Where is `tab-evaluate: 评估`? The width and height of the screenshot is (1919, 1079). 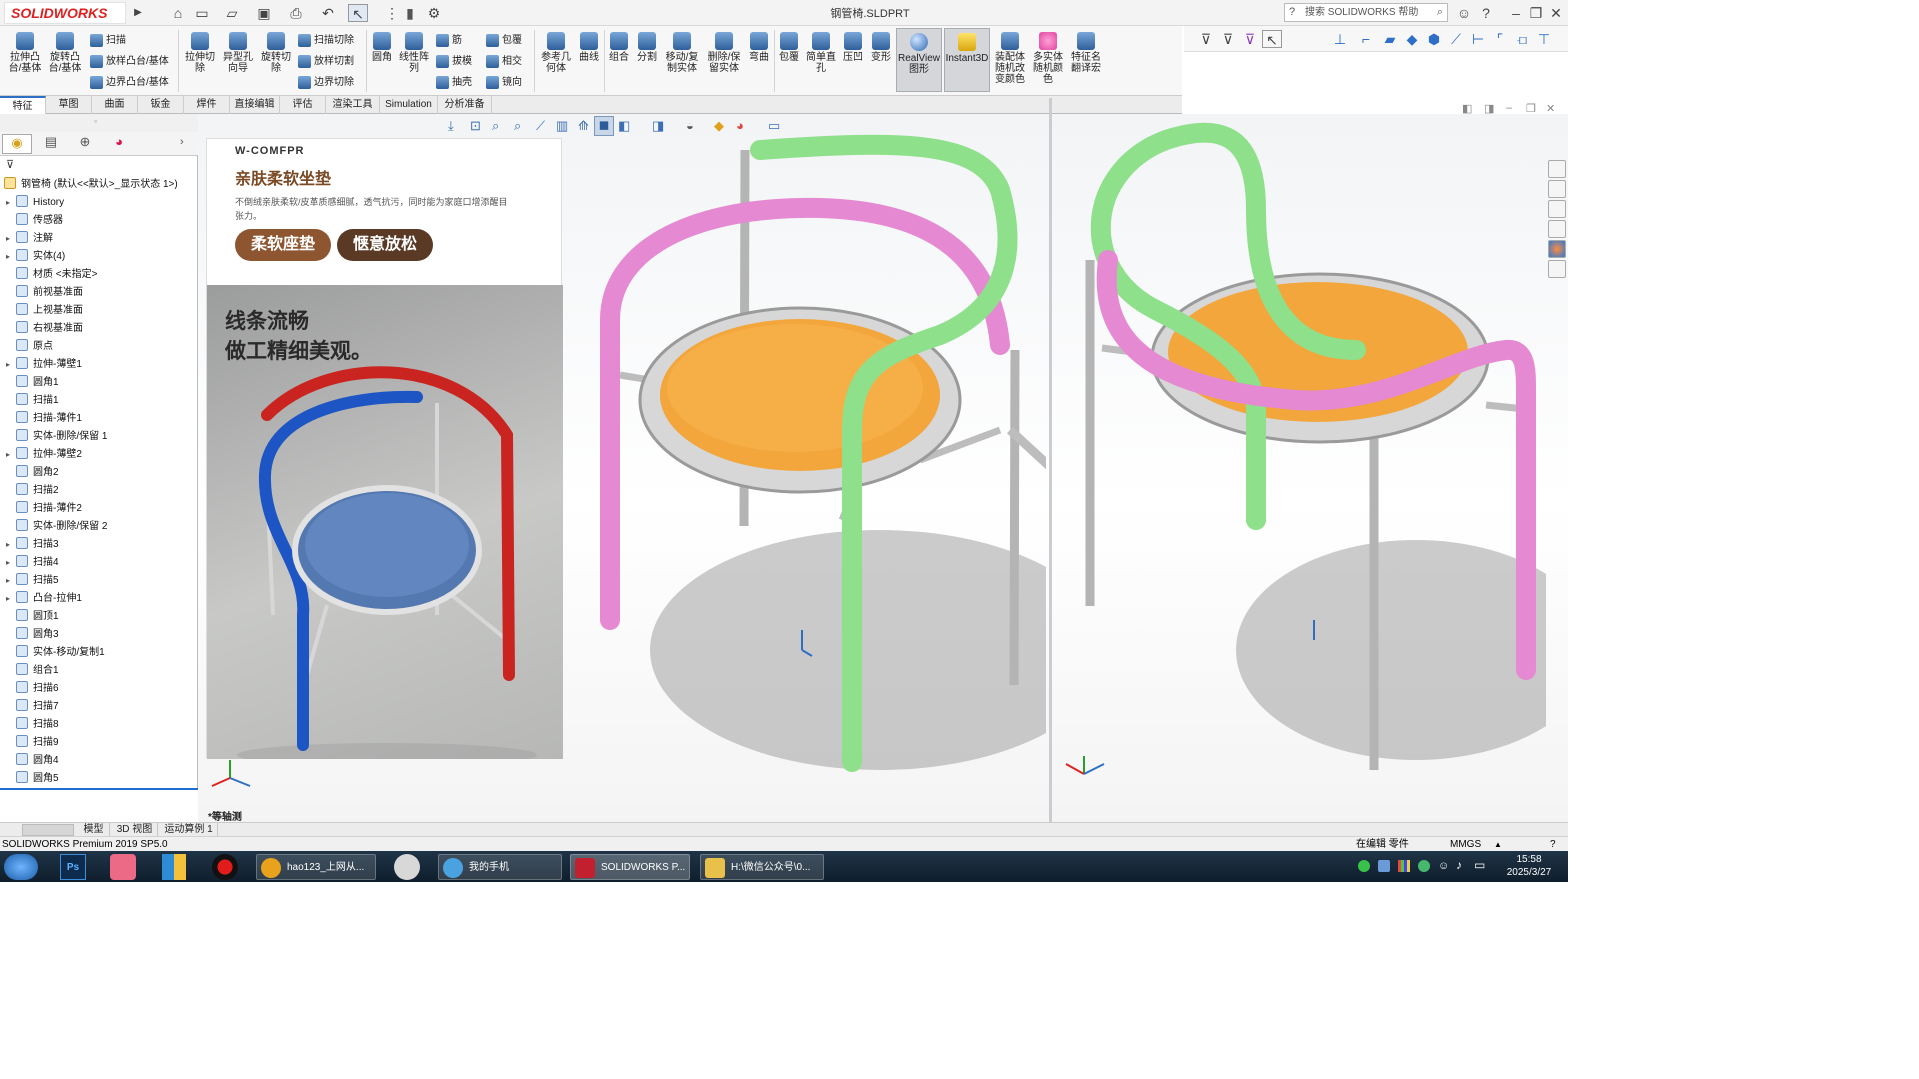
tab-evaluate: 评估 is located at coordinates (303, 105).